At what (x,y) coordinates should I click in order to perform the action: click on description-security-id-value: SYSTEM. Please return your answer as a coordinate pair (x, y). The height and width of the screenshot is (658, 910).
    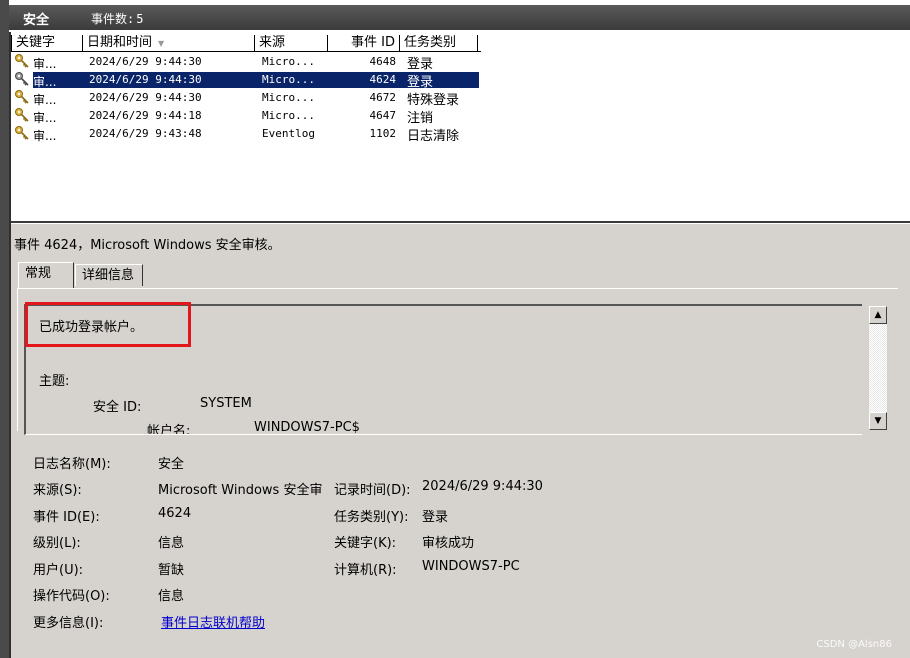
    Looking at the image, I should click on (226, 403).